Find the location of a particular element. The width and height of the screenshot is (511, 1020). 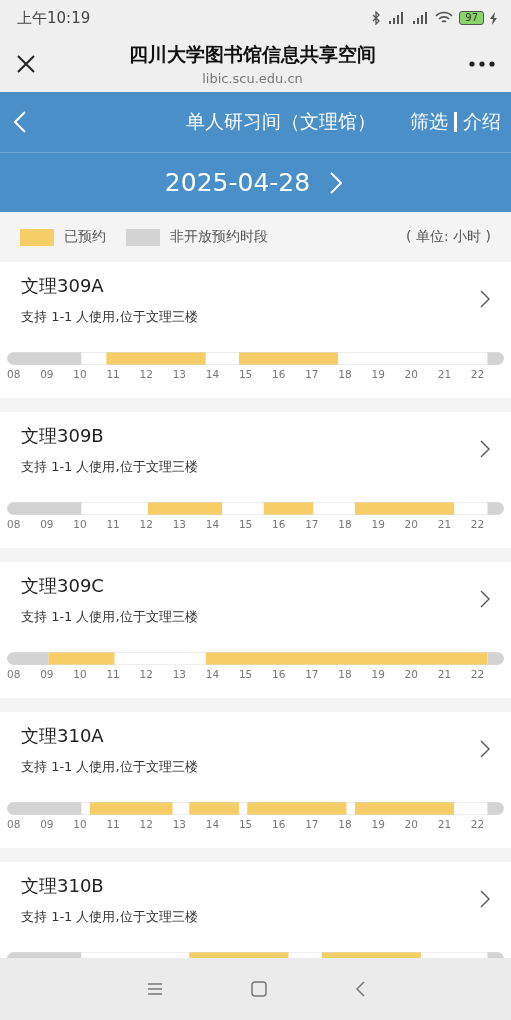

page-url: libic.scu.edu.cn is located at coordinates (252, 78).